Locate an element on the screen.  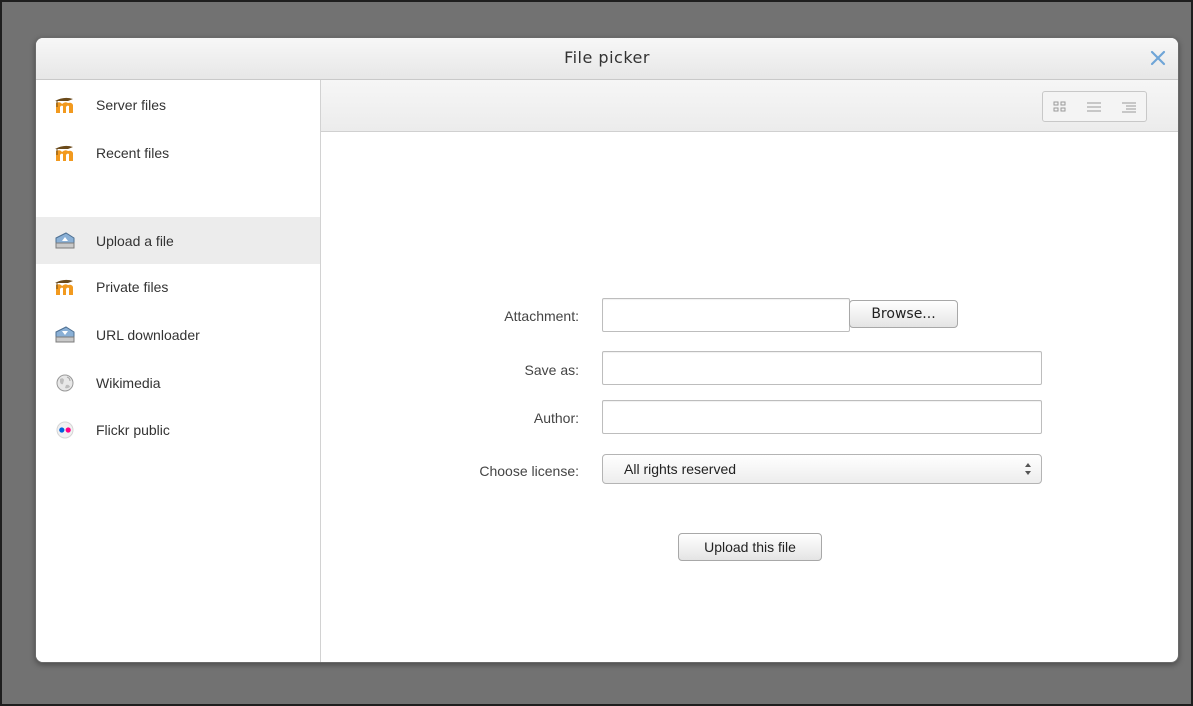
wikimedia-icon is located at coordinates (65, 383).